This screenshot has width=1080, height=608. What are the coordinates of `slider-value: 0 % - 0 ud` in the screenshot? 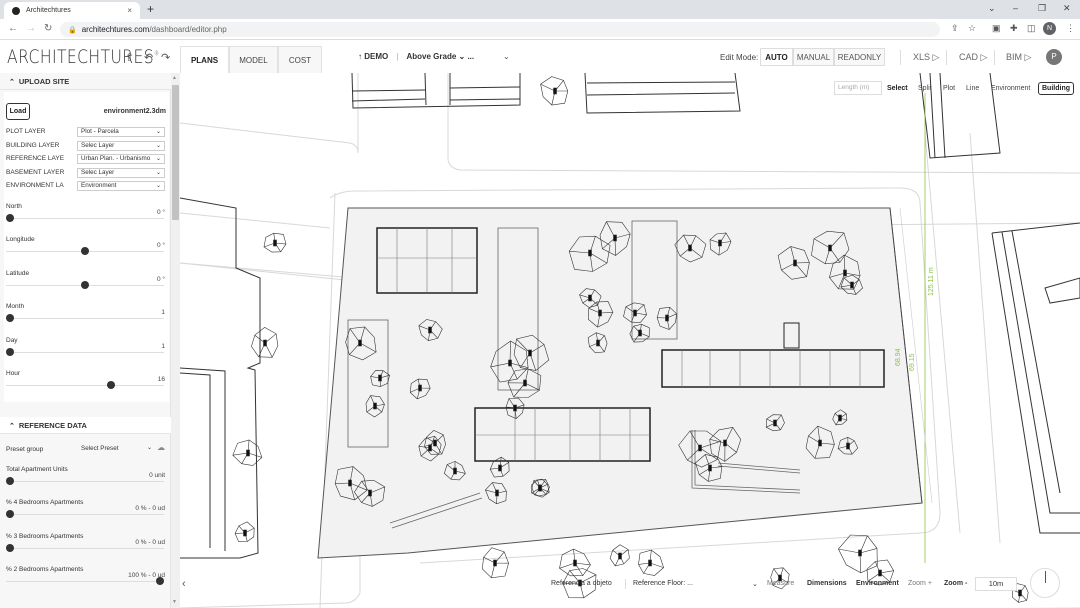 It's located at (150, 509).